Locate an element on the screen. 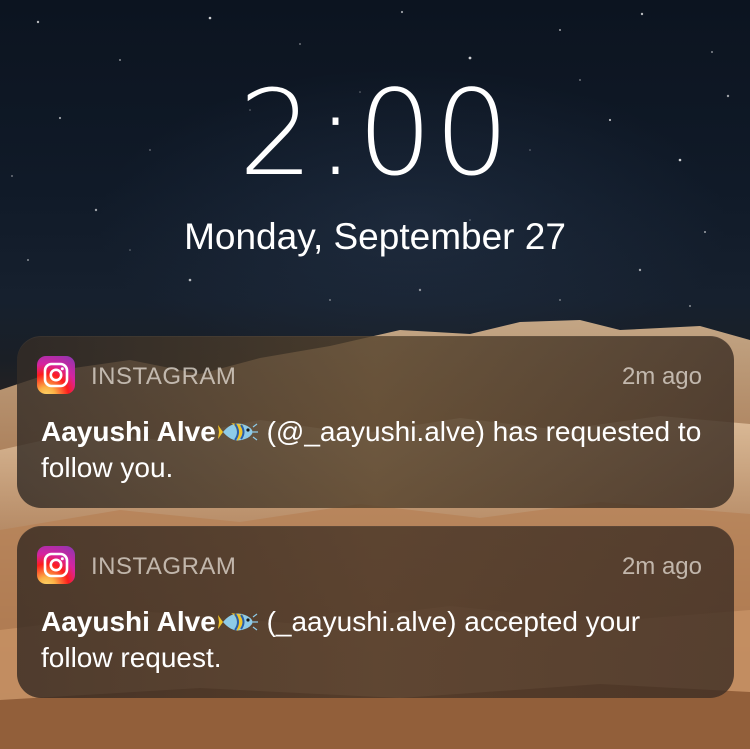  lock-screen-time: 2:00 is located at coordinates (375, 133).